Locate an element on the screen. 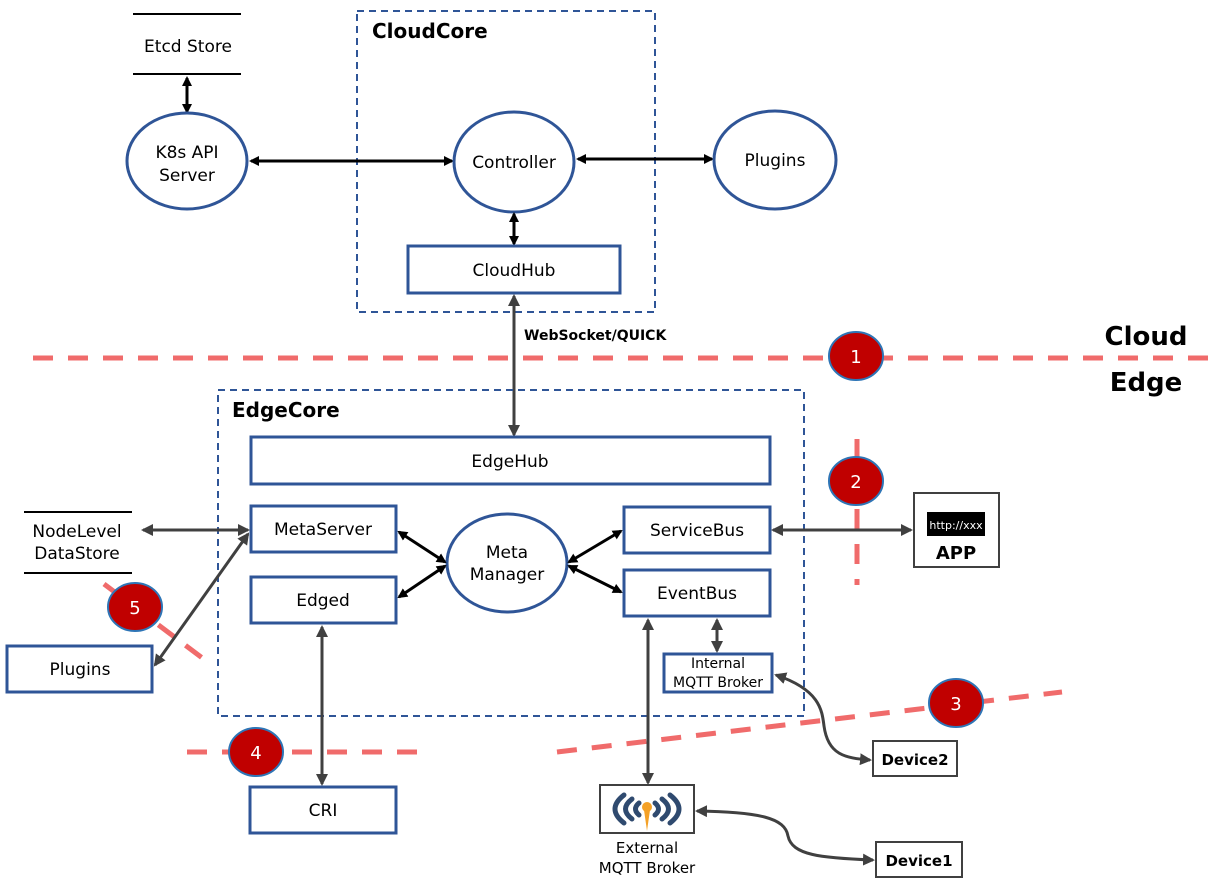 Image resolution: width=1215 pixels, height=887 pixels. edged-node: Edged is located at coordinates (323, 600).